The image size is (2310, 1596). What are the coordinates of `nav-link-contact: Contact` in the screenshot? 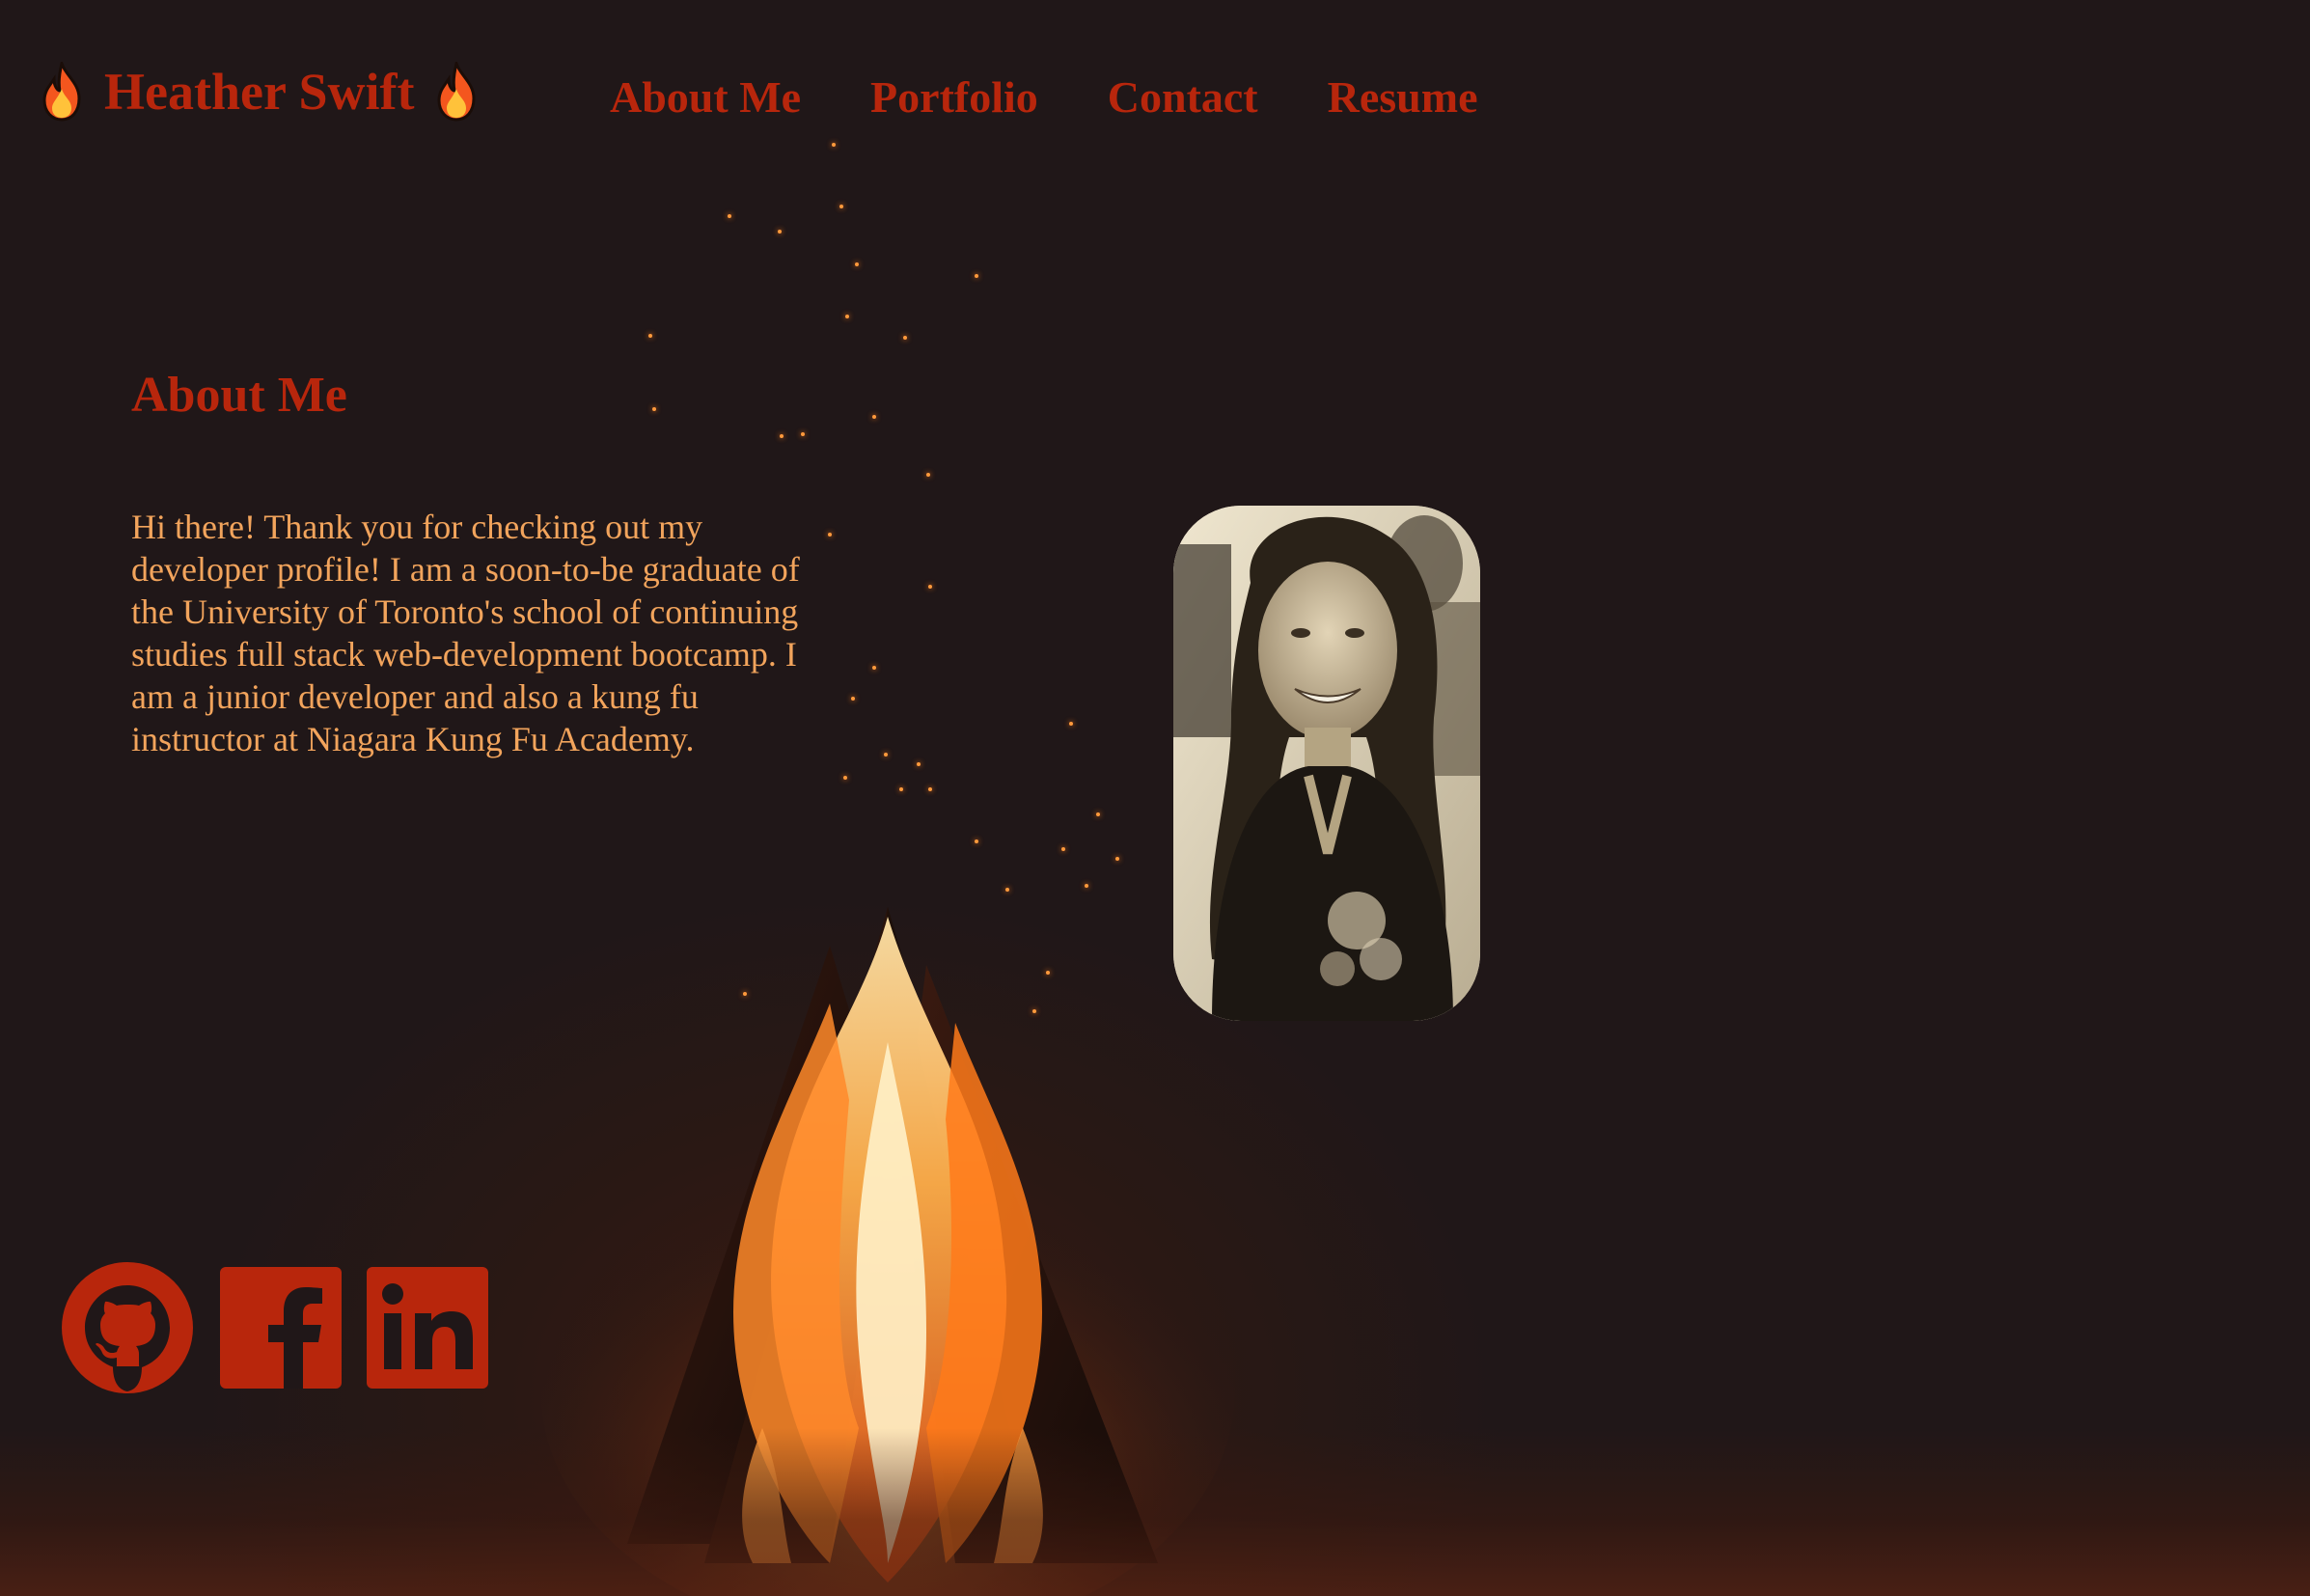 It's located at (1183, 97).